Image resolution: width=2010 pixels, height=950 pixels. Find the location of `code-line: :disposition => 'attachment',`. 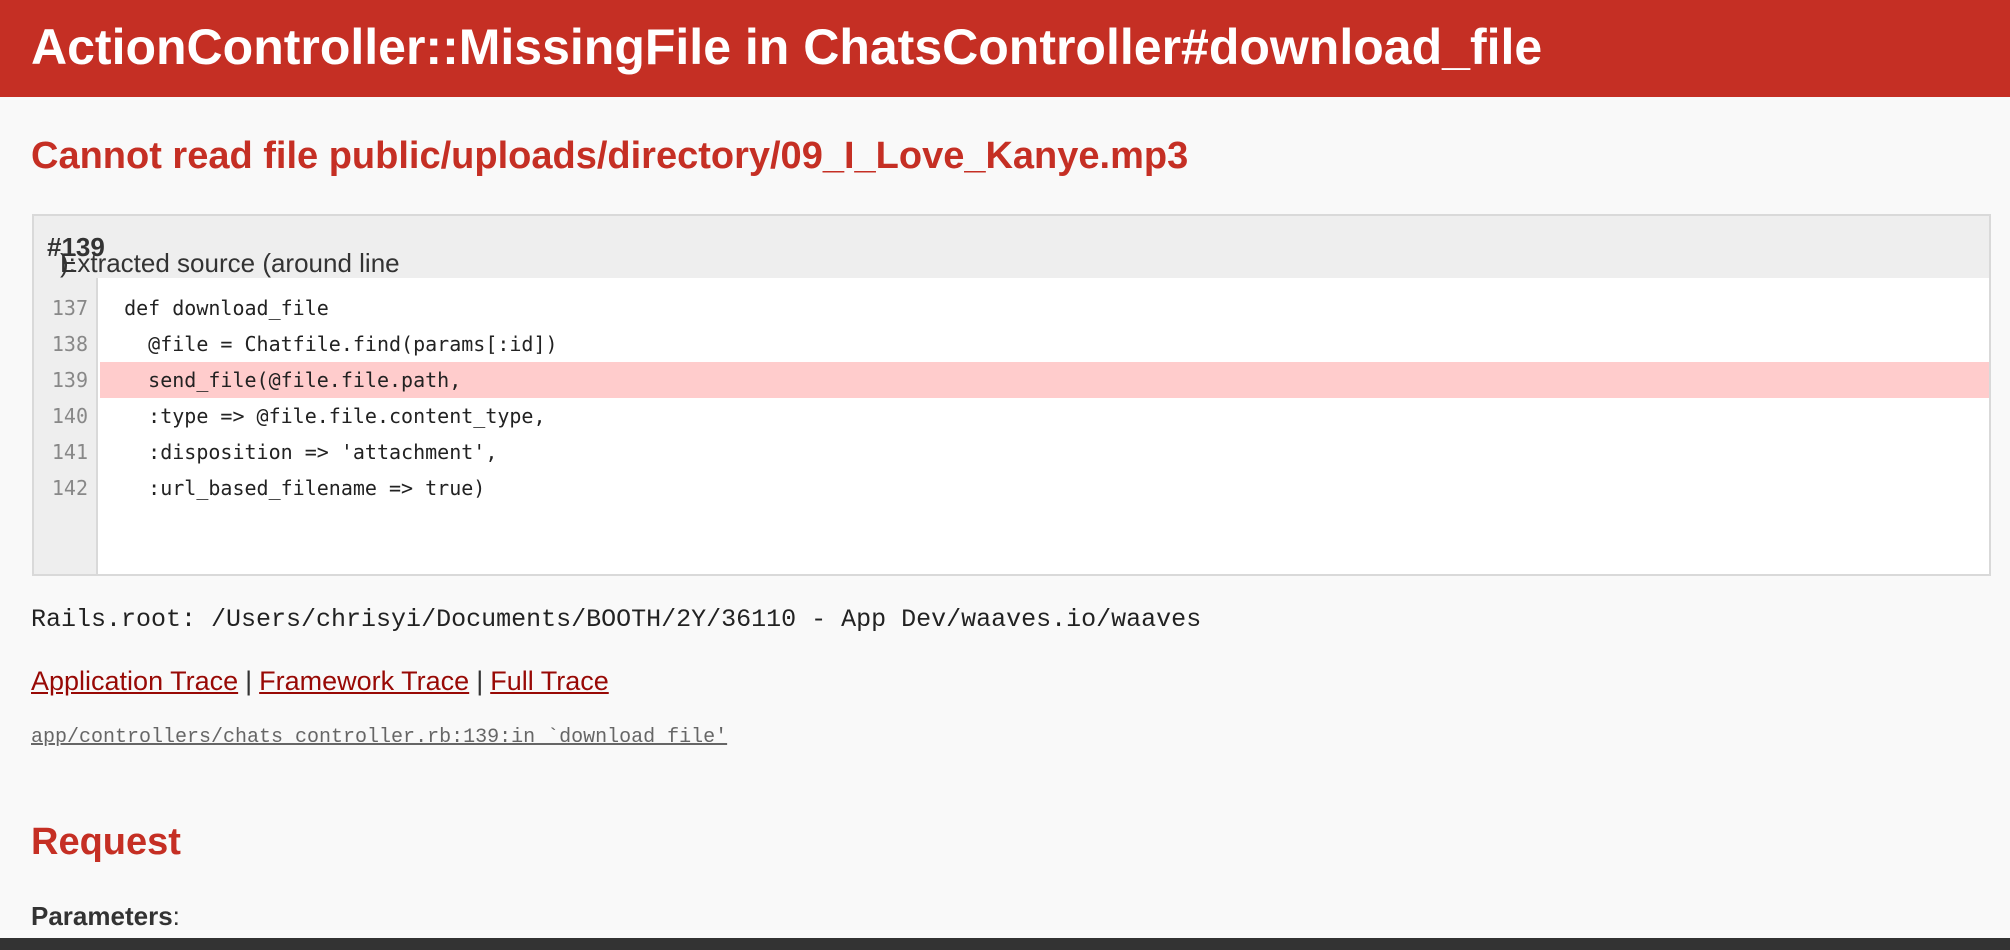

code-line: :disposition => 'attachment', is located at coordinates (299, 452).